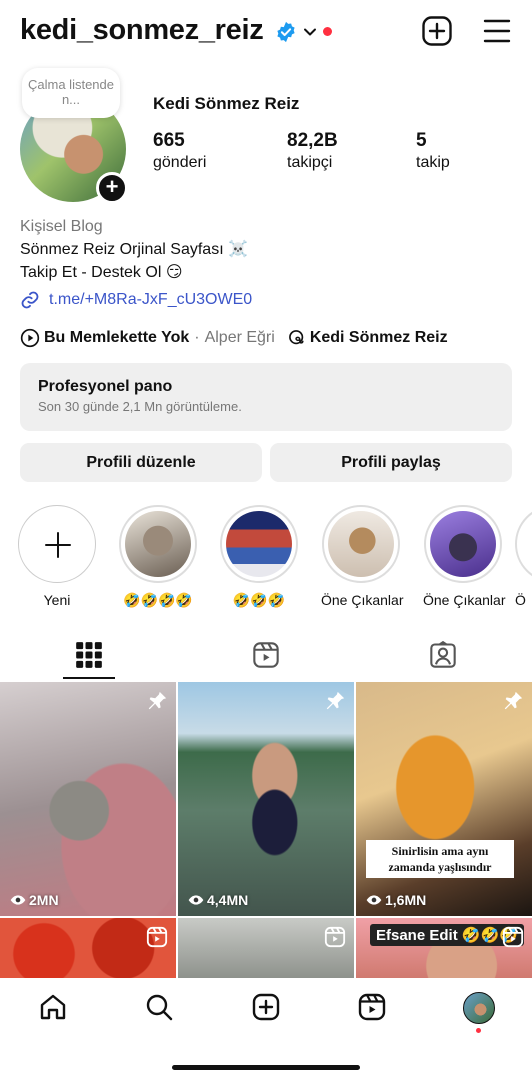 The width and height of the screenshot is (532, 1080). I want to click on tagged-person-icon, so click(442, 654).